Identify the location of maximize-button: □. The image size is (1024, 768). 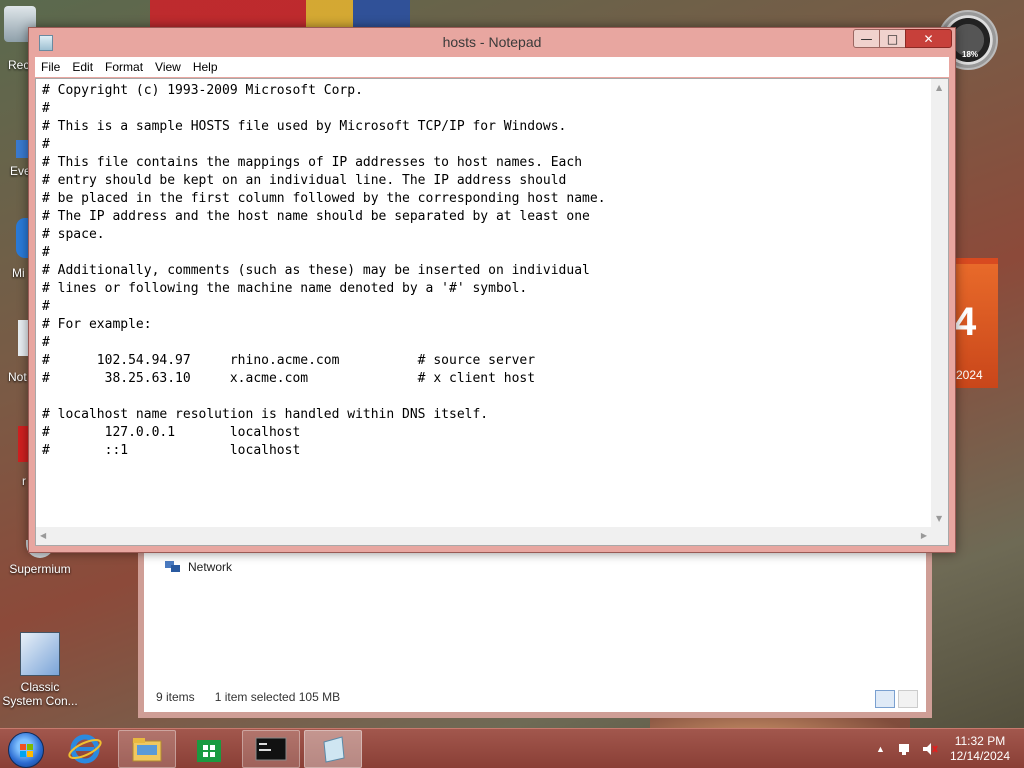
(892, 38).